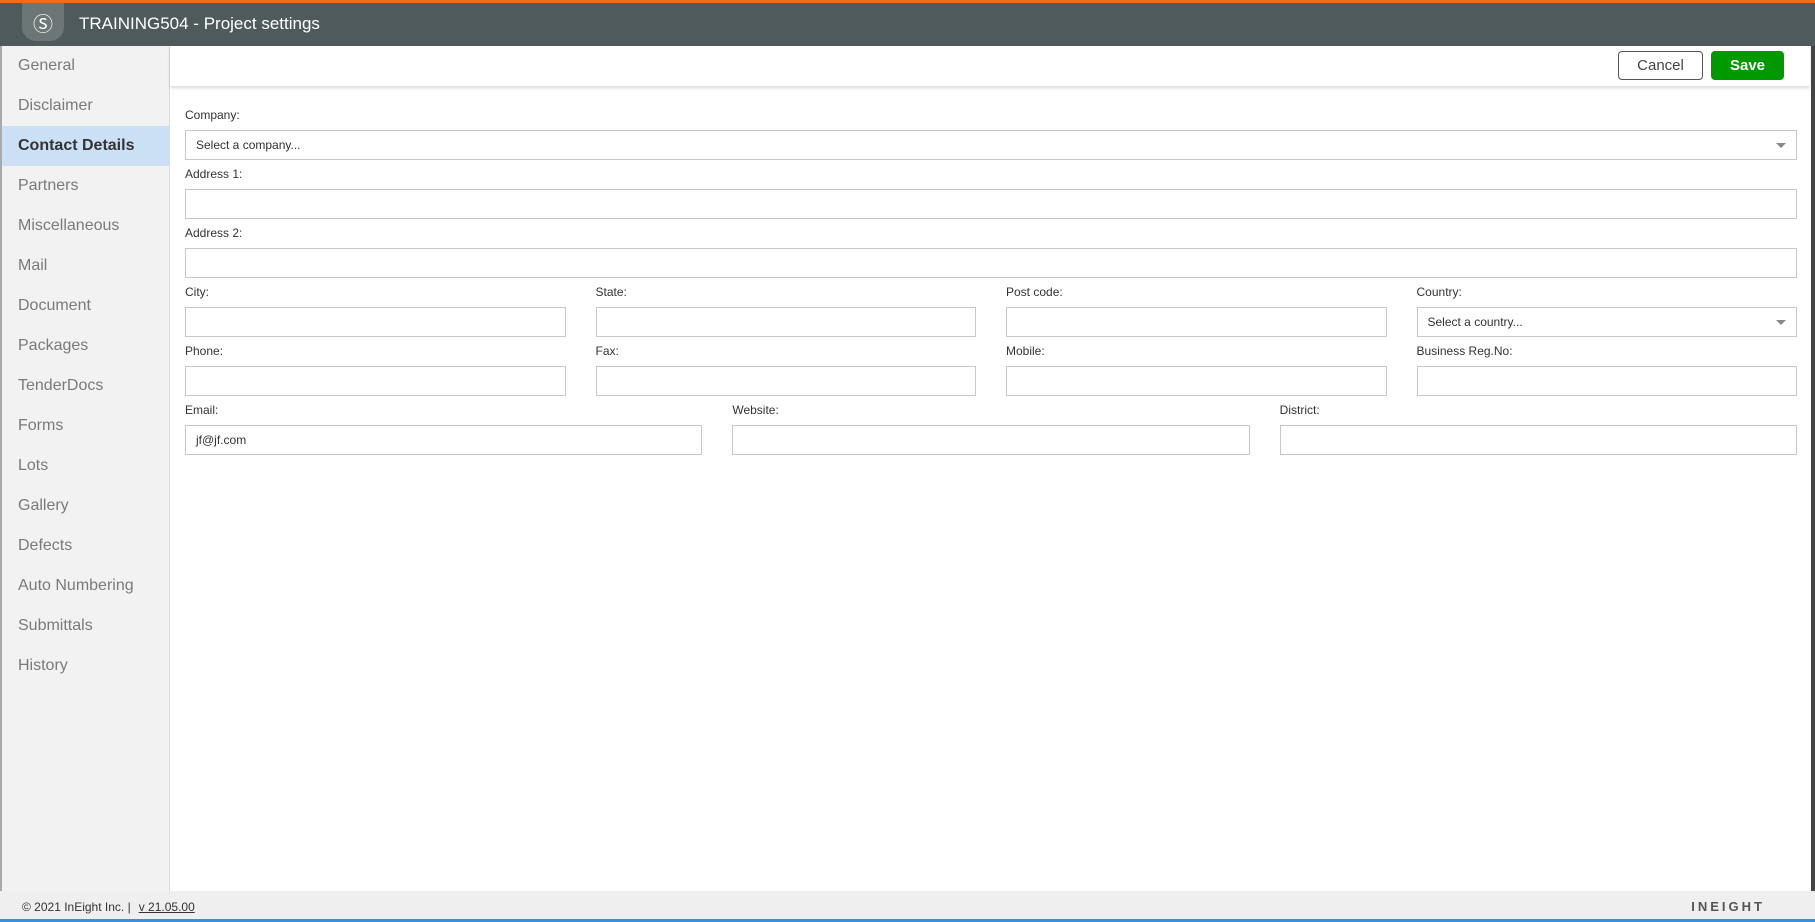 Image resolution: width=1815 pixels, height=922 pixels. Describe the element at coordinates (199, 23) in the screenshot. I see `page-title: TRAINING504 - Project settings` at that location.